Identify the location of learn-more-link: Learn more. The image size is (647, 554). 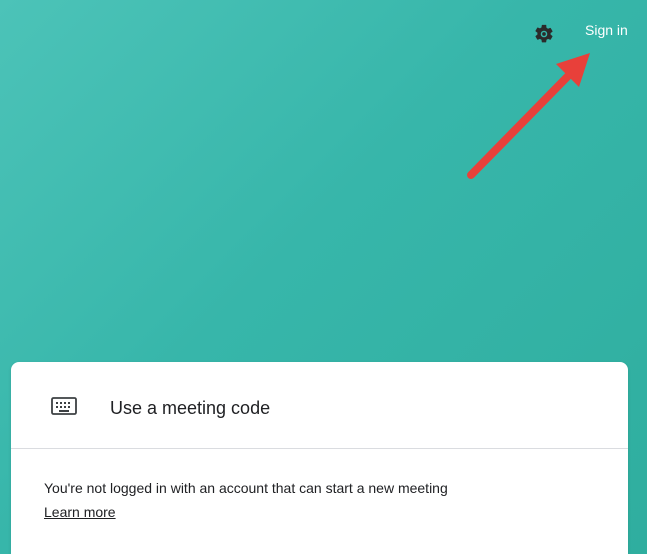
(80, 512).